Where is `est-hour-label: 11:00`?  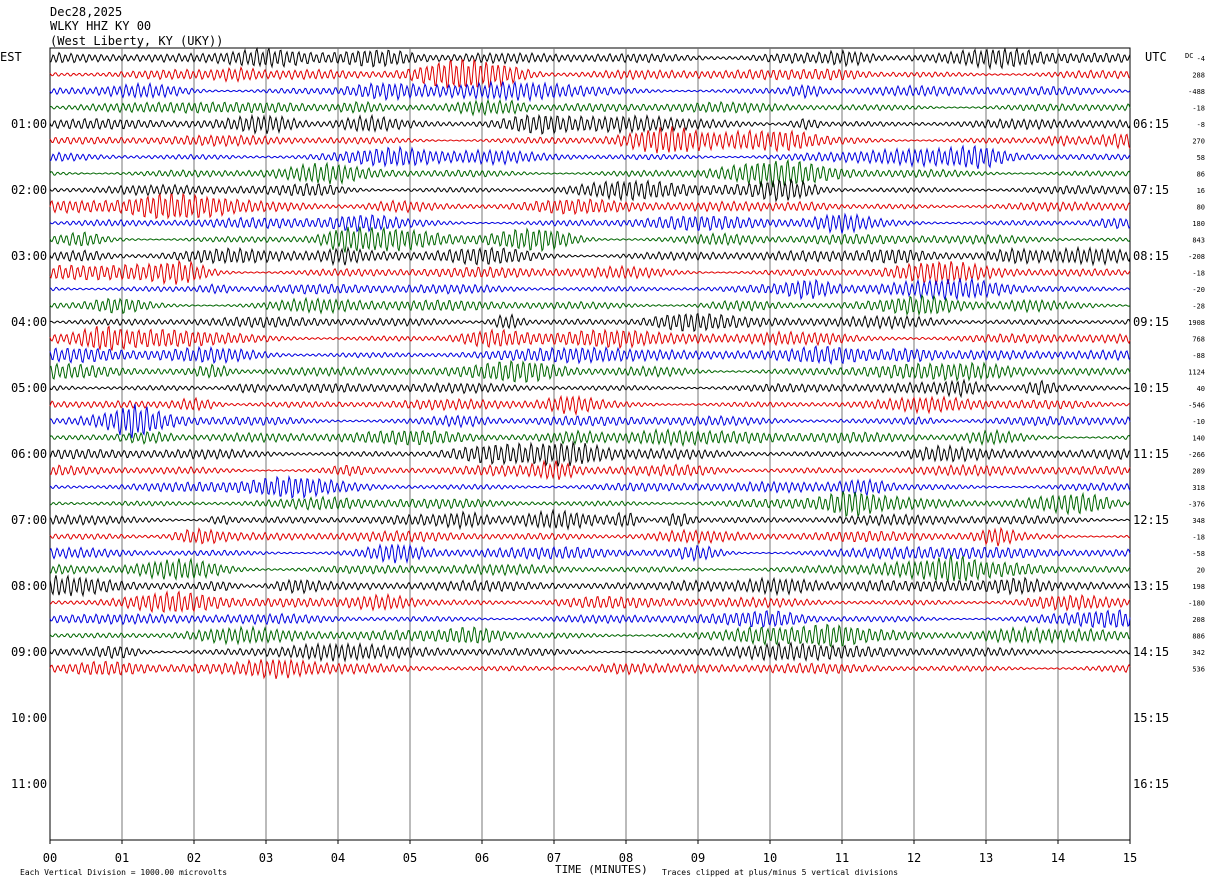
est-hour-label: 11:00 is located at coordinates (29, 784).